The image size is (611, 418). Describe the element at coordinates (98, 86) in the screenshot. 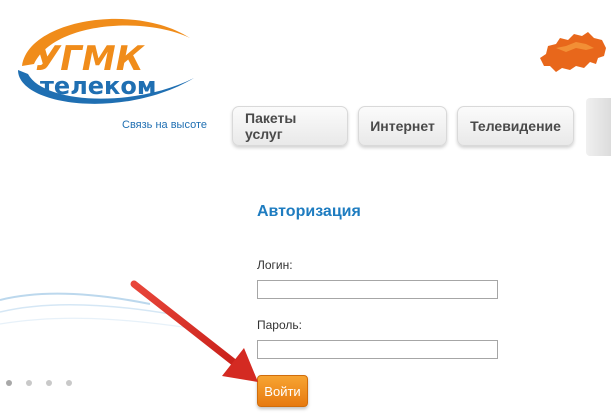

I see `logo-text-telecom: телеком` at that location.